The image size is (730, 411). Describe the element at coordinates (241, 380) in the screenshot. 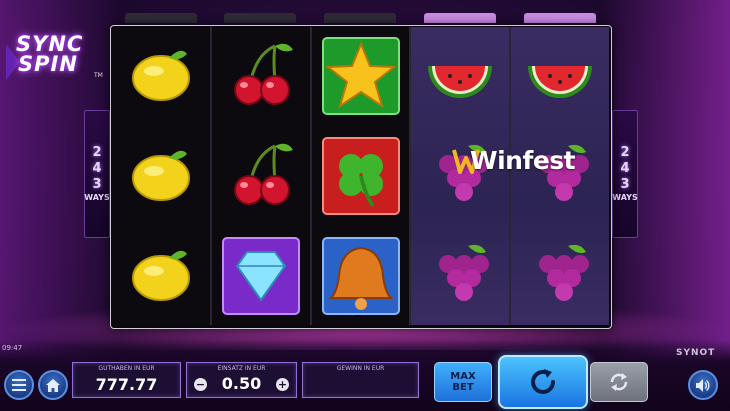

I see `bet-display: EINSATZ IN EUR − 0.50 +` at that location.